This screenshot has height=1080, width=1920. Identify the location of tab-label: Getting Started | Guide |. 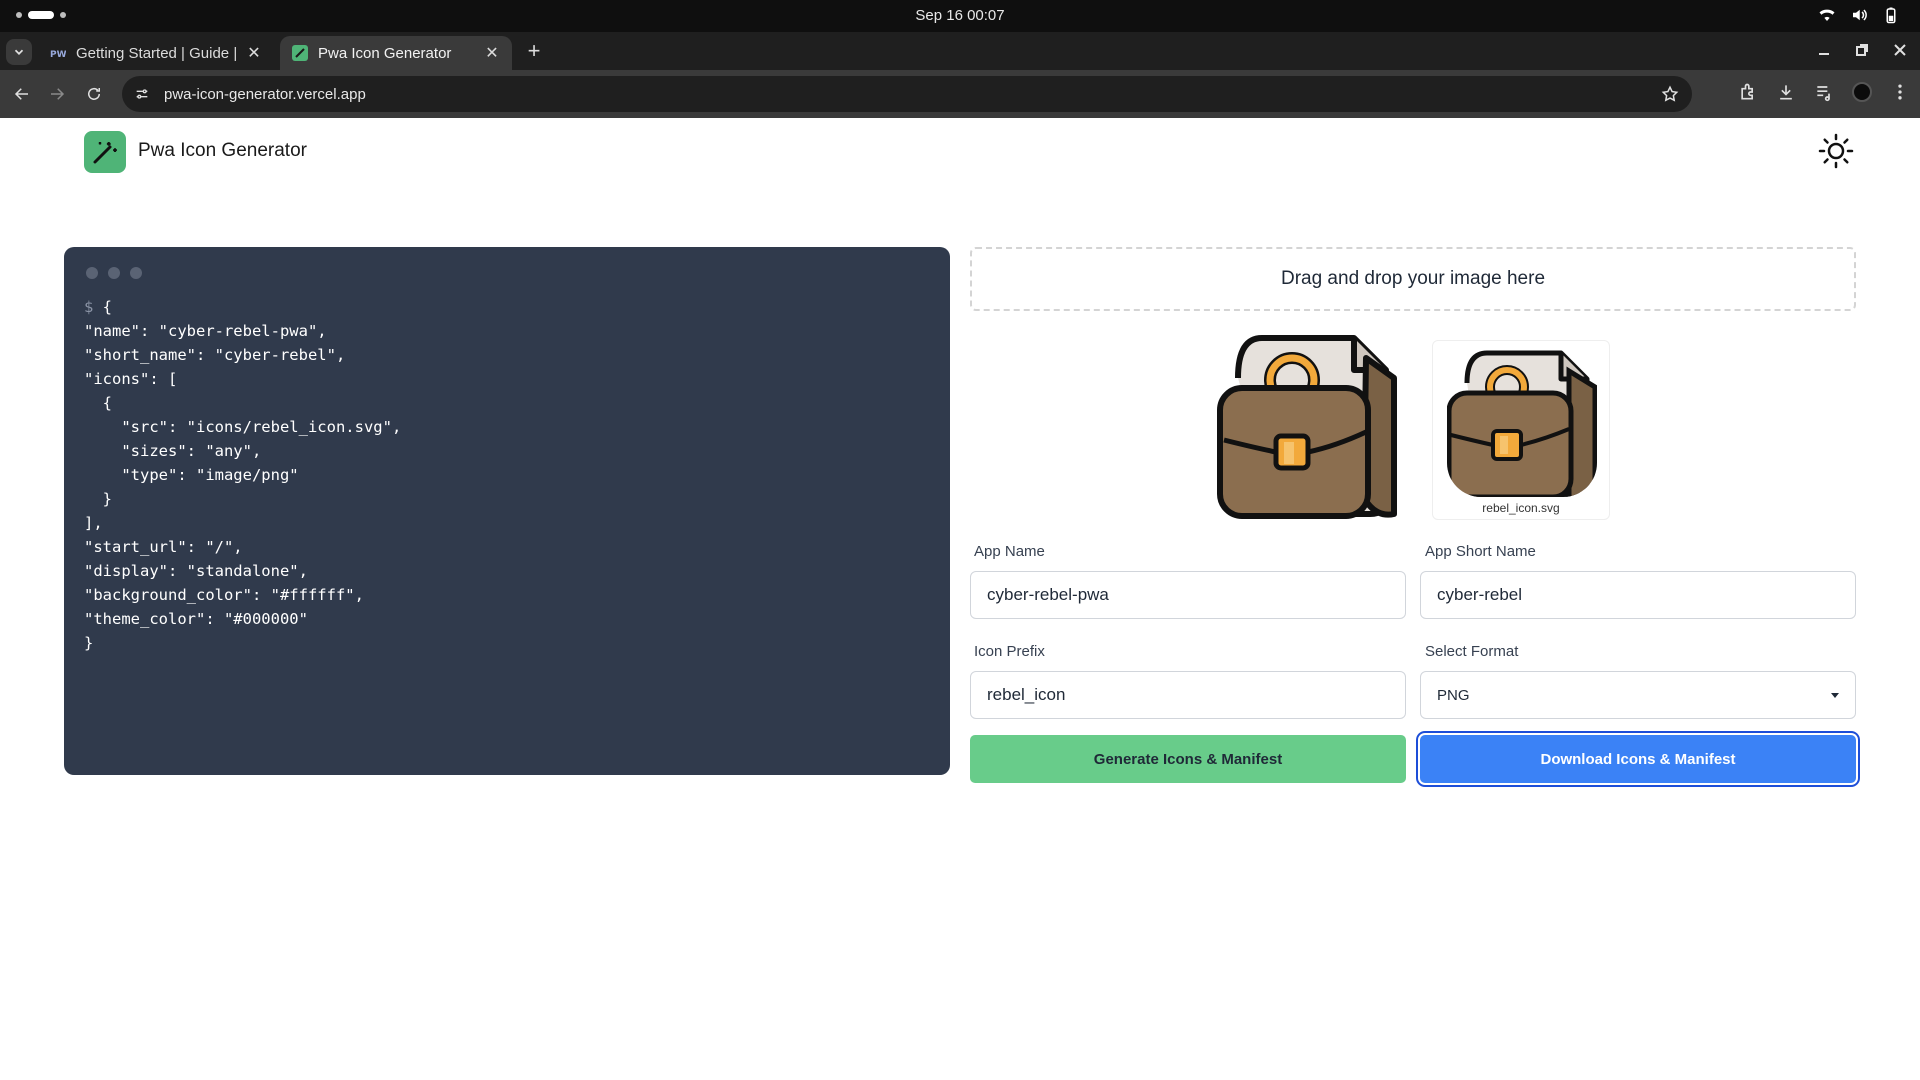
(157, 53).